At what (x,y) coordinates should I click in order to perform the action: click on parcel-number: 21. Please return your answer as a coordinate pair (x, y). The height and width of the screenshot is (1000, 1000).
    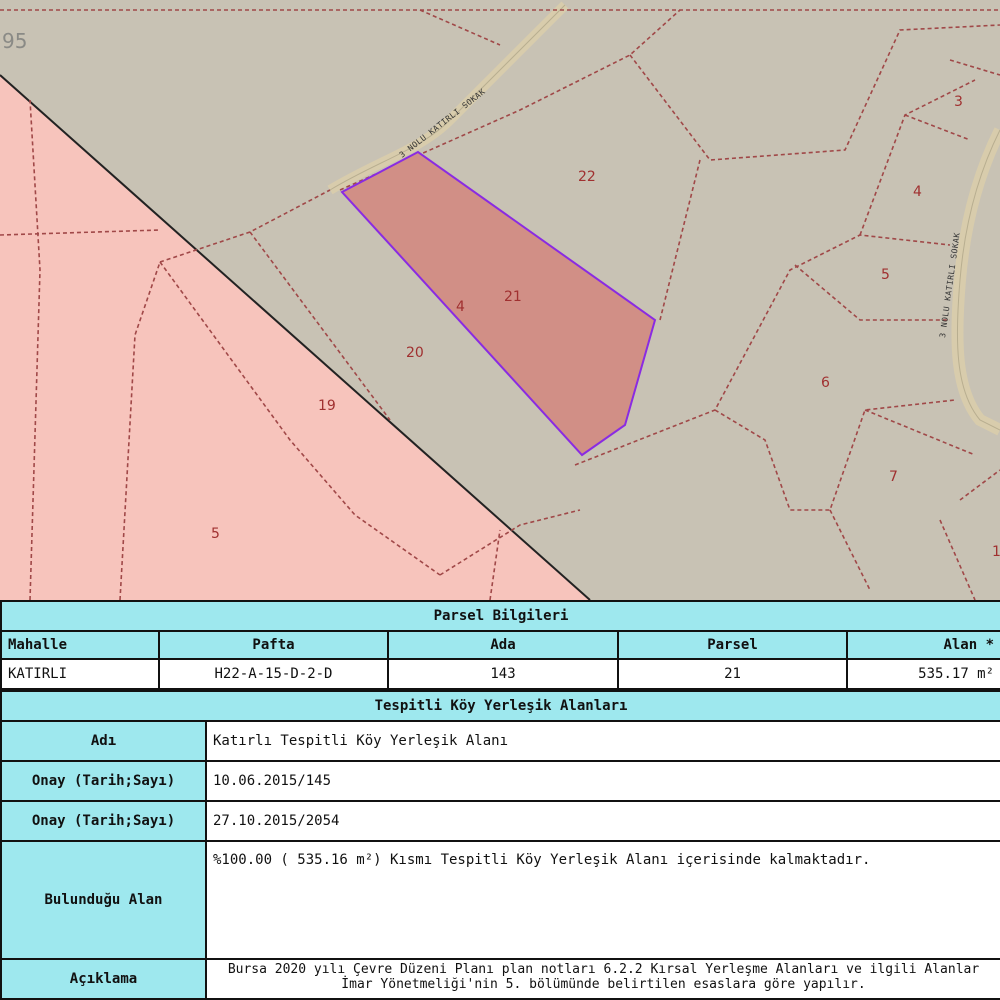
    Looking at the image, I should click on (513, 297).